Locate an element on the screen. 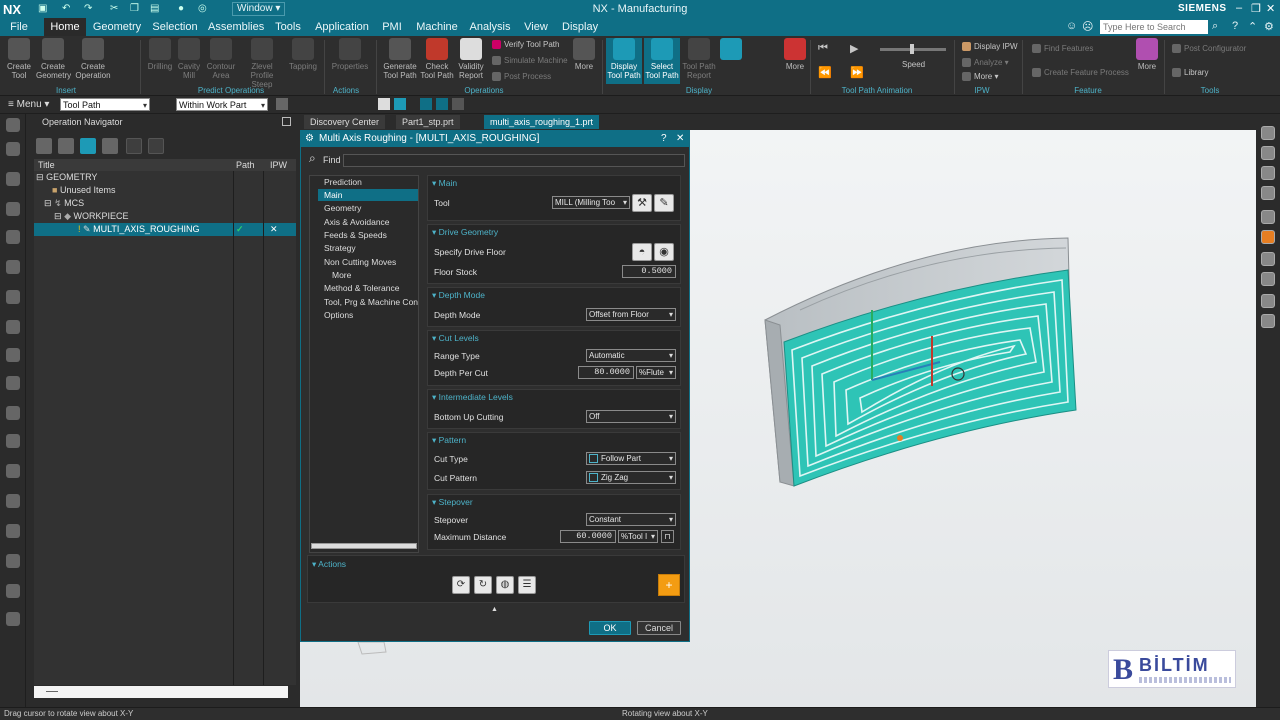 This screenshot has width=1280, height=720. create-geometry-button: Create Geometry is located at coordinates (53, 59).